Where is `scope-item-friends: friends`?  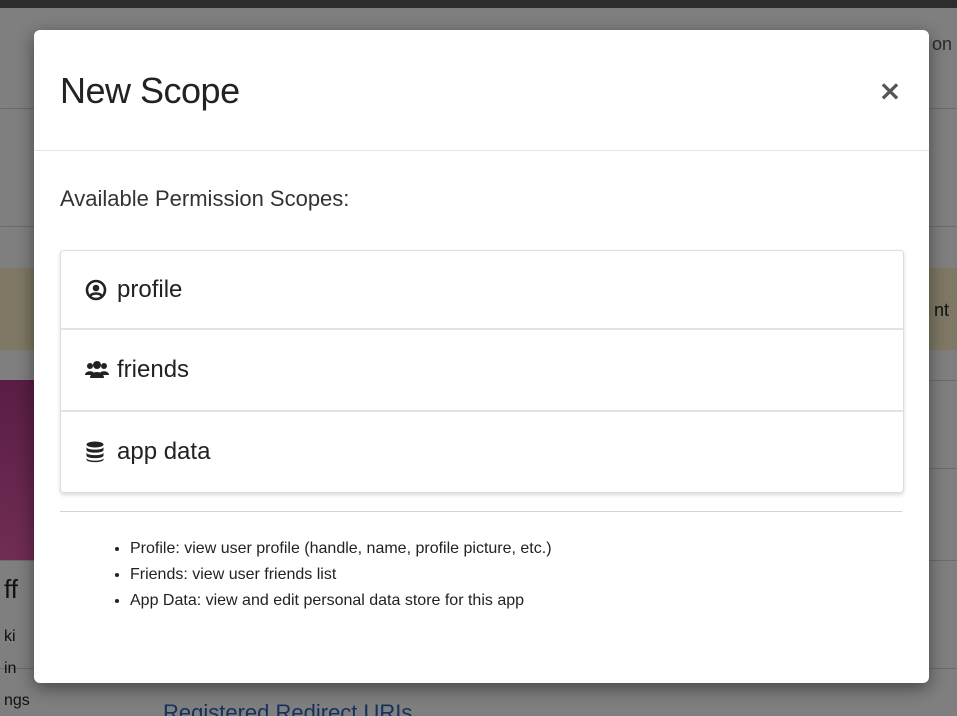 scope-item-friends: friends is located at coordinates (482, 371).